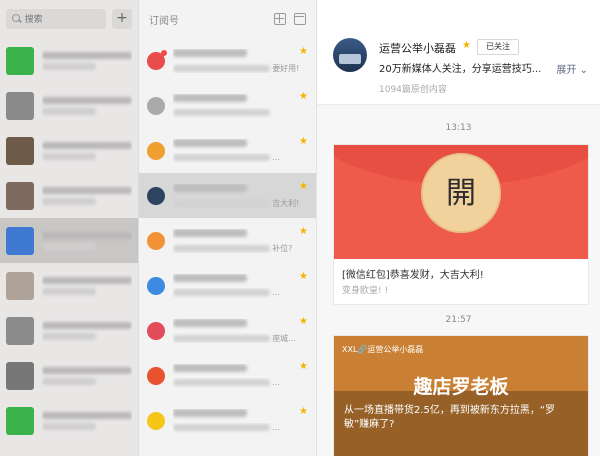  Describe the element at coordinates (350, 55) in the screenshot. I see `account-avatar` at that location.